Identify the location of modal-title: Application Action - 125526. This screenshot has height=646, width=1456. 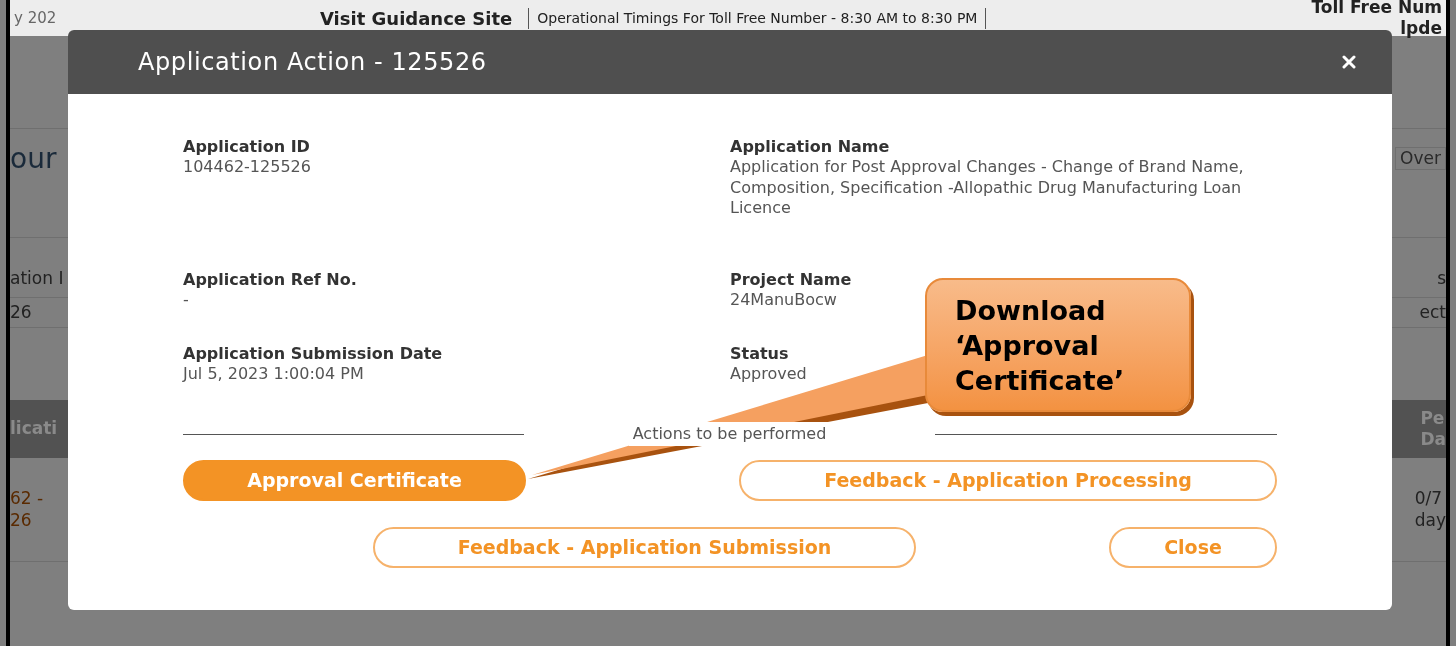
(312, 62).